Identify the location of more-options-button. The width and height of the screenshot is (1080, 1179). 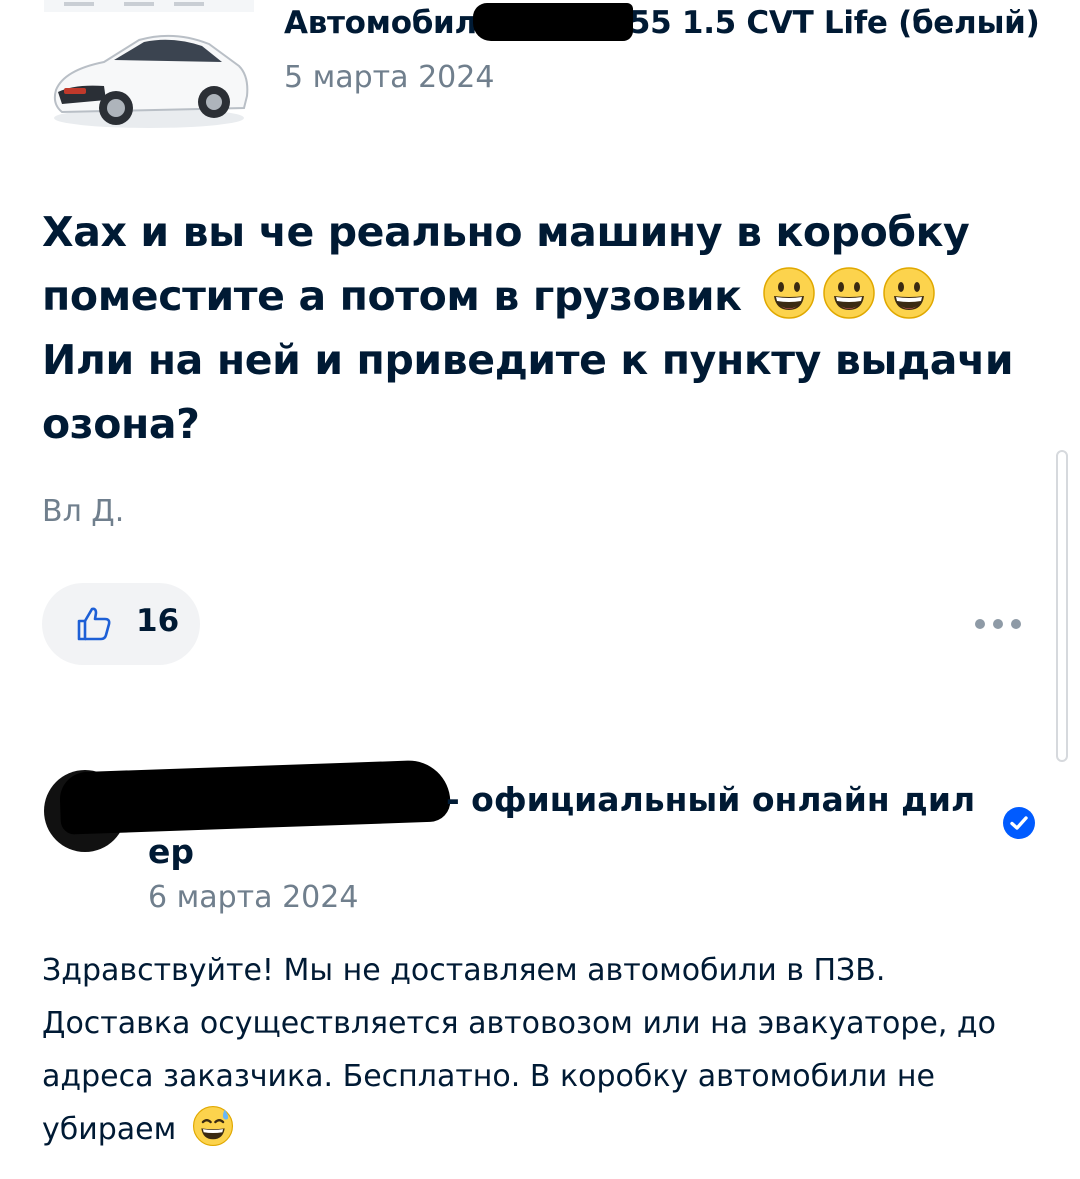
(998, 624).